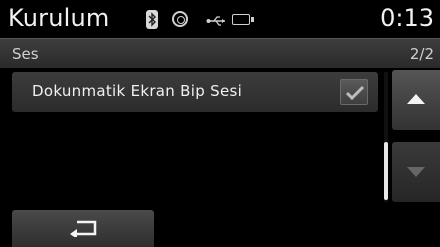  I want to click on disc-icon, so click(180, 19).